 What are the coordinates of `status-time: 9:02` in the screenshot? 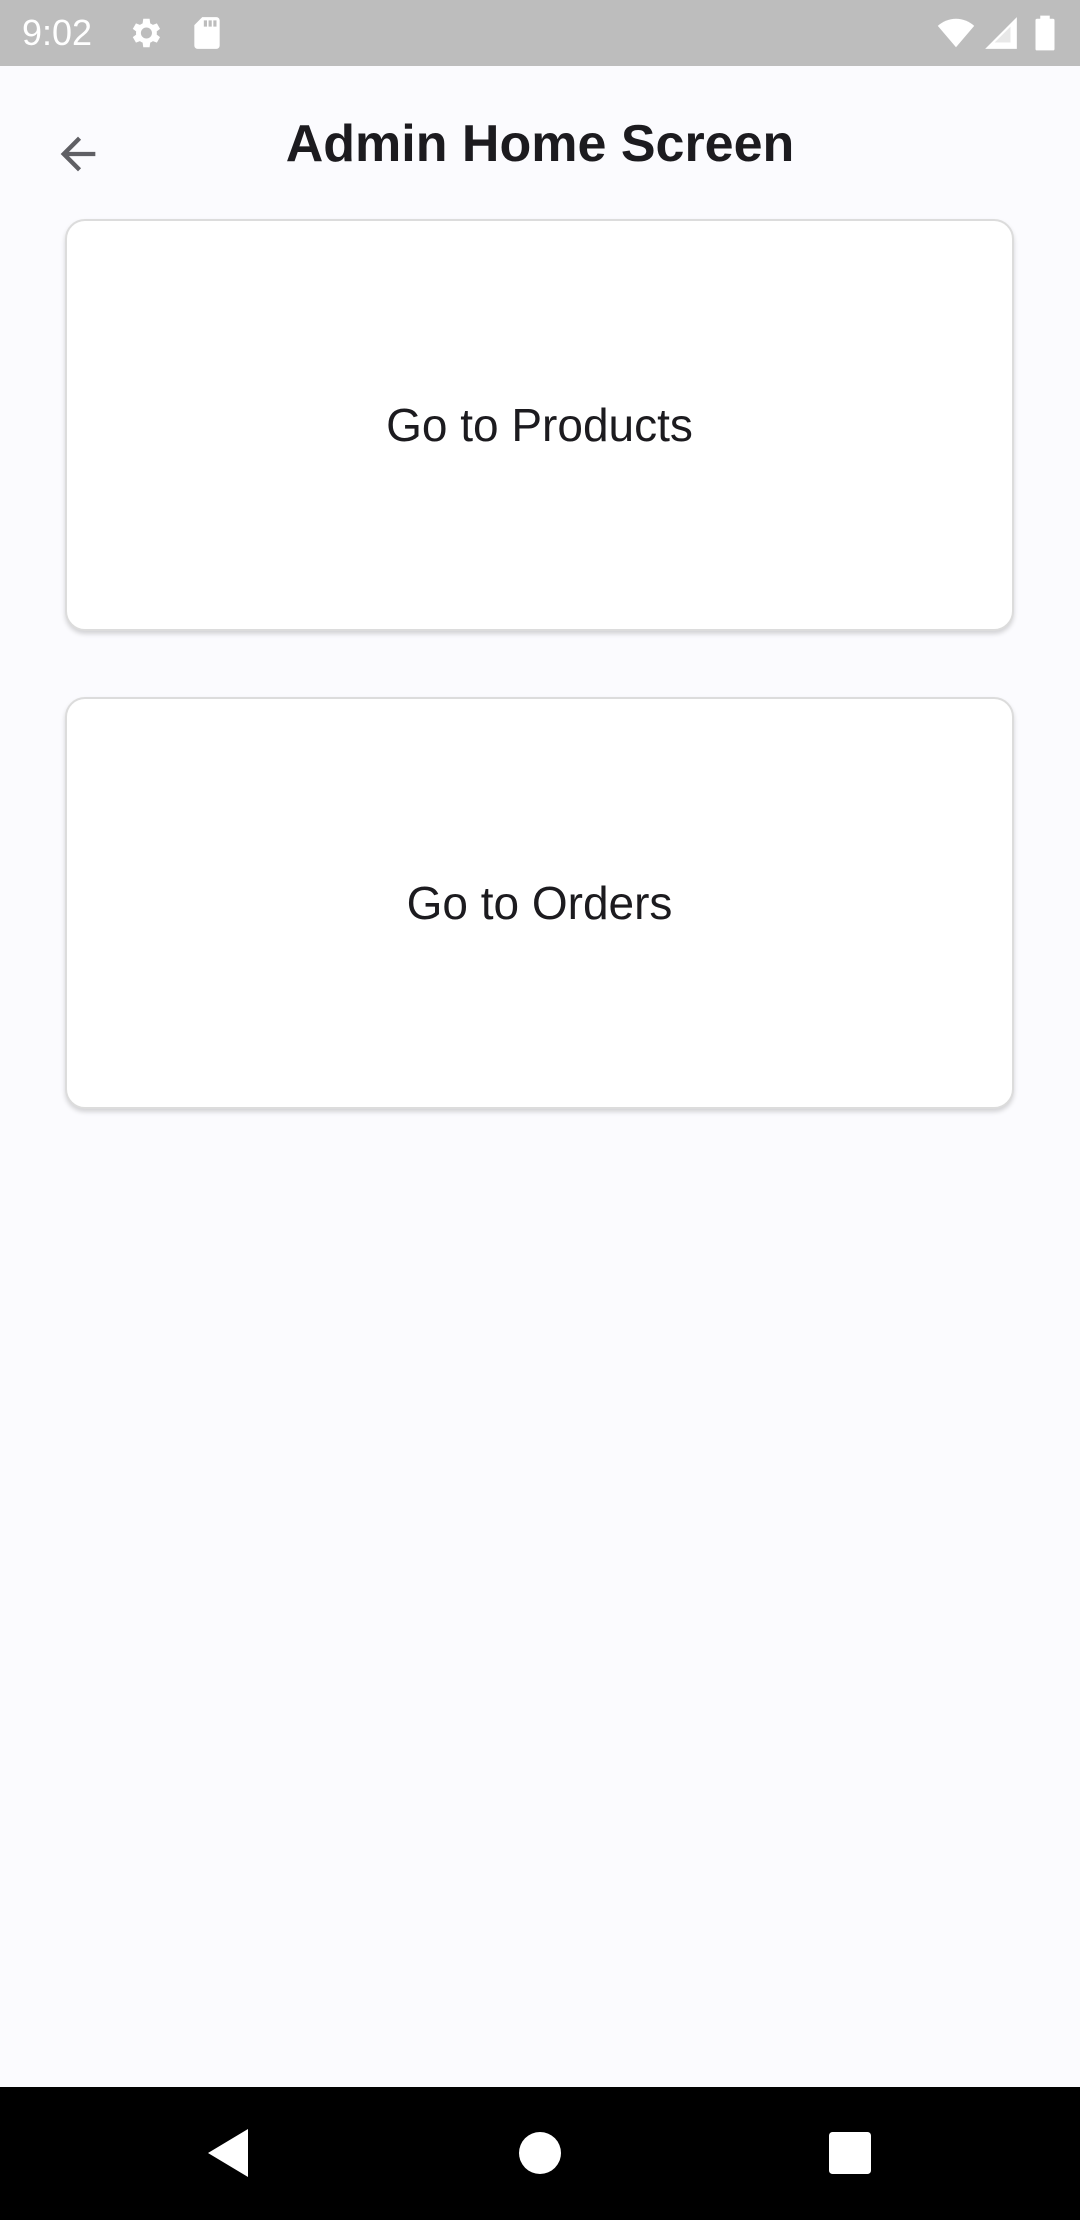 It's located at (57, 32).